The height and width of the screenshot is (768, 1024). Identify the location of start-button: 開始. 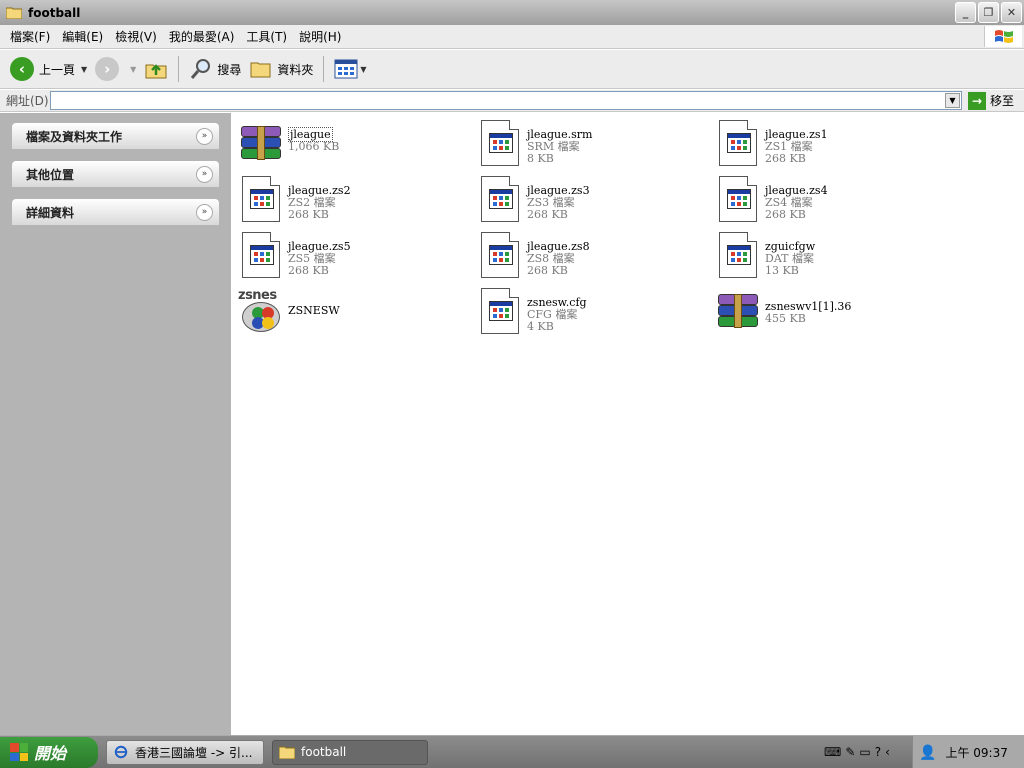
(49, 752).